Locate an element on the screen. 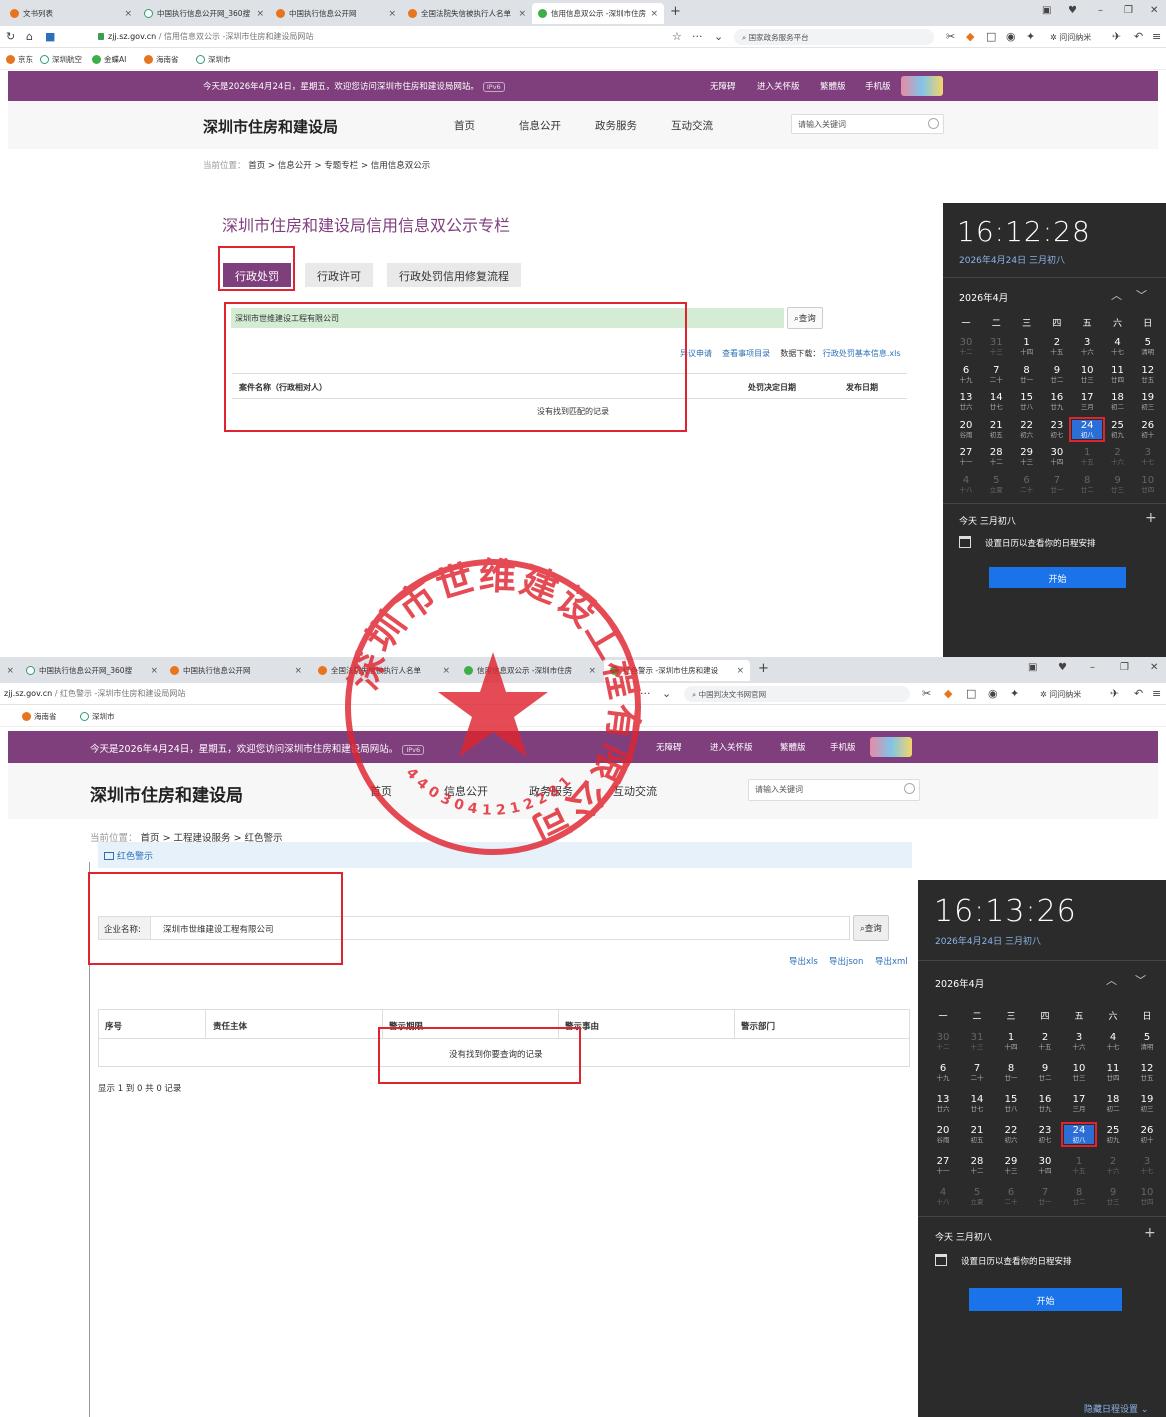 The image size is (1166, 1417). calendar-day-today: 24 初八 is located at coordinates (1087, 429).